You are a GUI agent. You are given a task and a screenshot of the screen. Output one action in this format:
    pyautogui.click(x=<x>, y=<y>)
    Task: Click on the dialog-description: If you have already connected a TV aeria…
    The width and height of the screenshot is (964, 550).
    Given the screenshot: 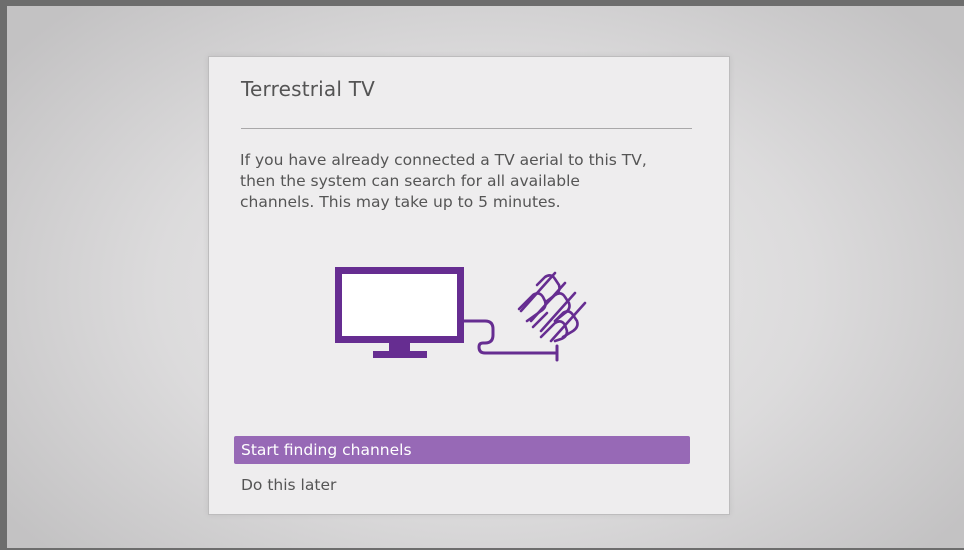 What is the action you would take?
    pyautogui.click(x=443, y=181)
    